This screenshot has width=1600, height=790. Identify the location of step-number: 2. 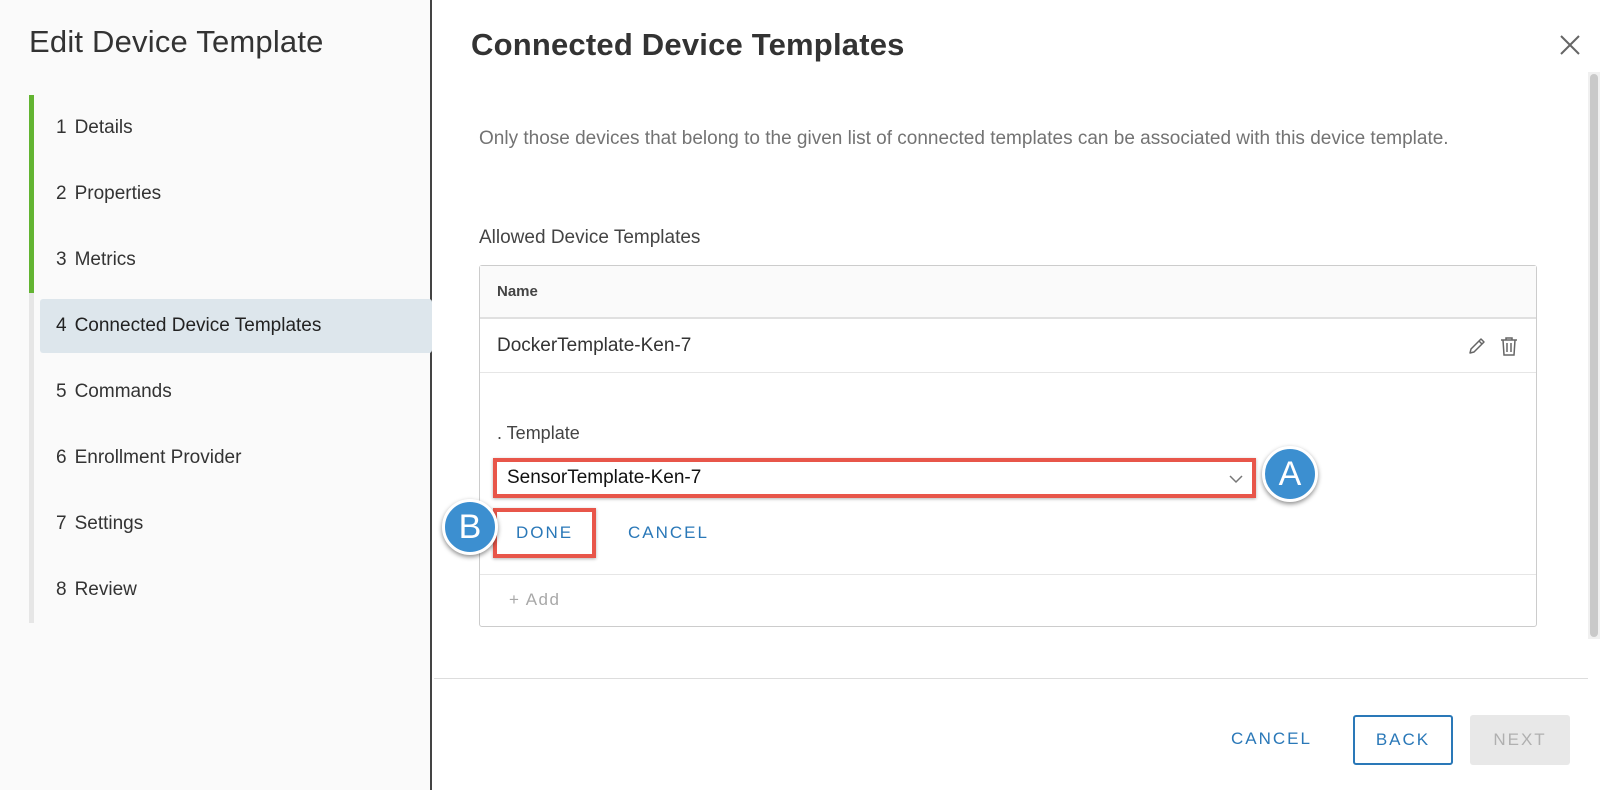
(61, 193).